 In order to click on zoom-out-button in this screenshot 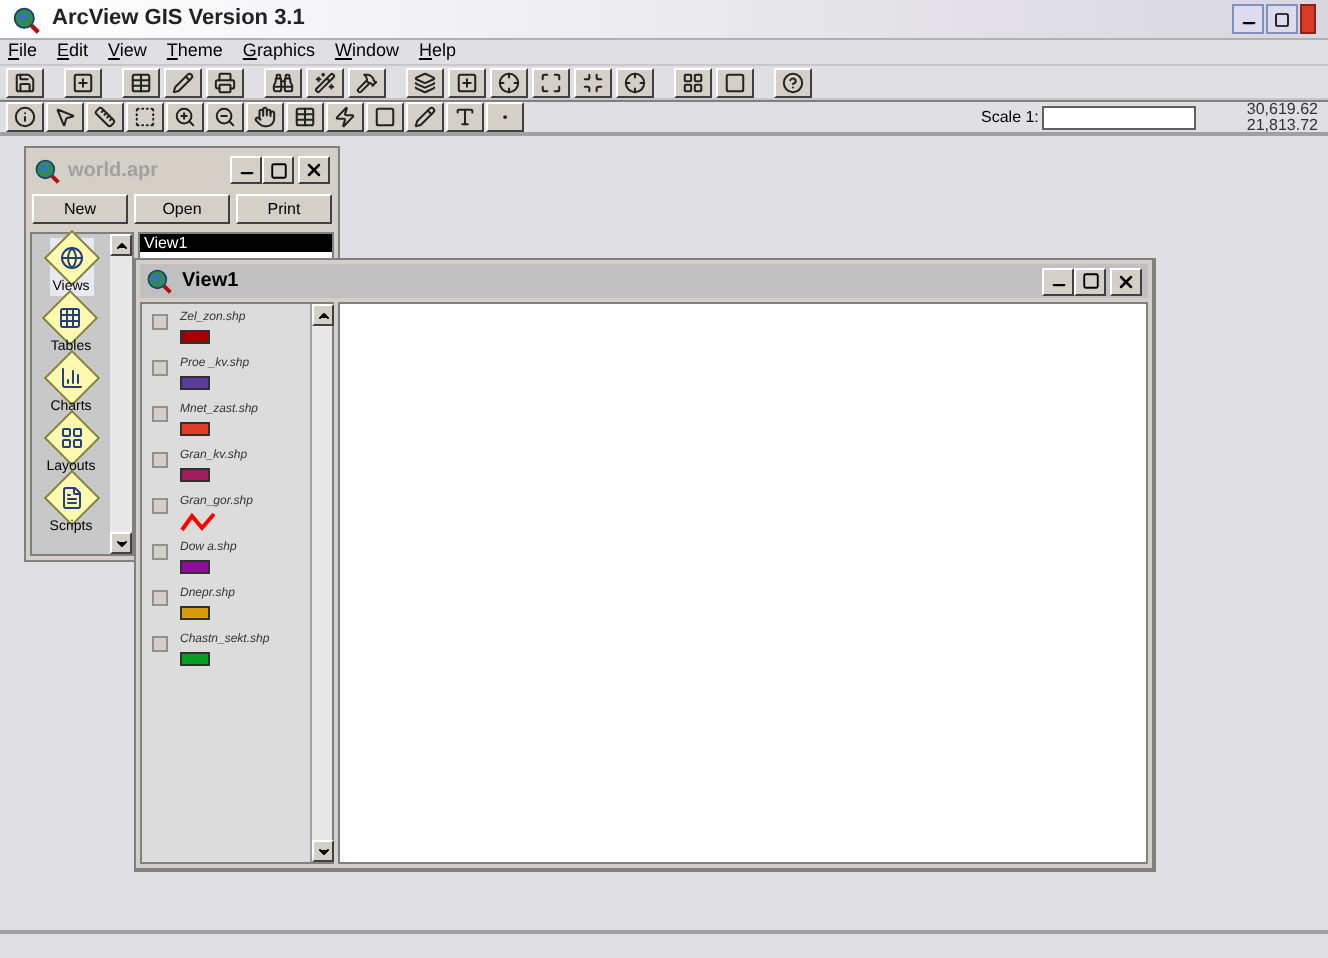, I will do `click(225, 117)`.